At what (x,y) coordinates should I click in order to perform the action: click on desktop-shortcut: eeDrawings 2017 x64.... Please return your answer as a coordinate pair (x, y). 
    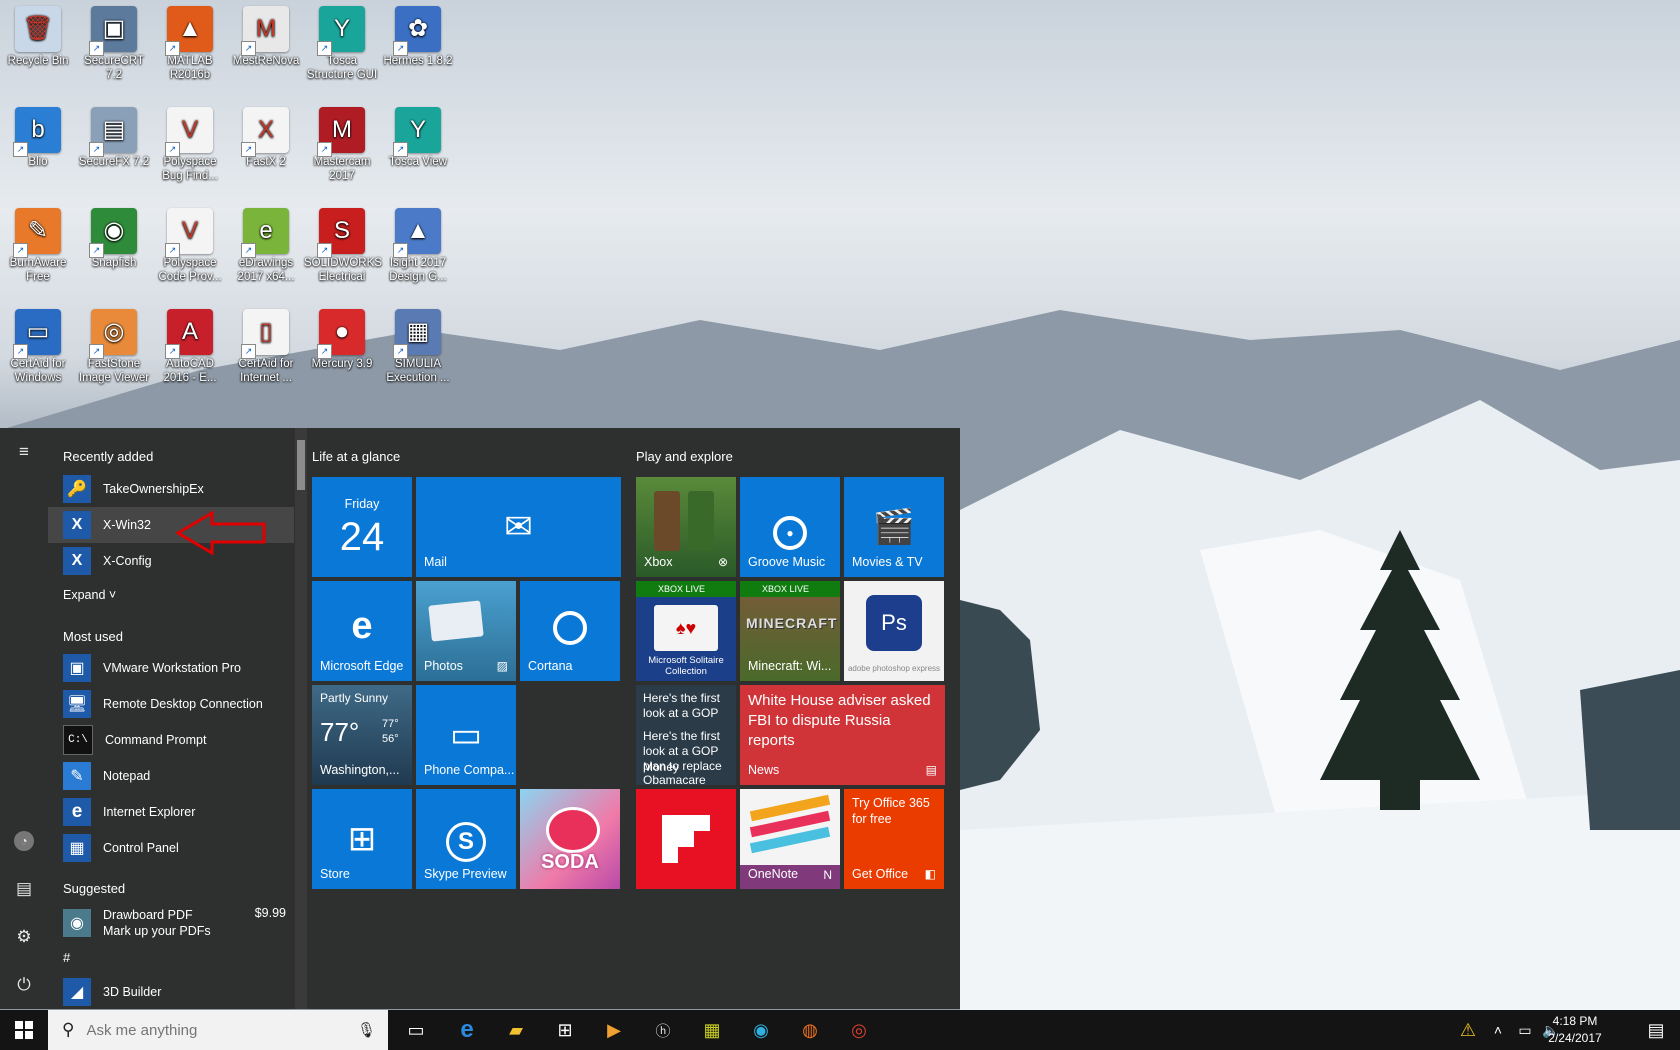
    Looking at the image, I should click on (266, 243).